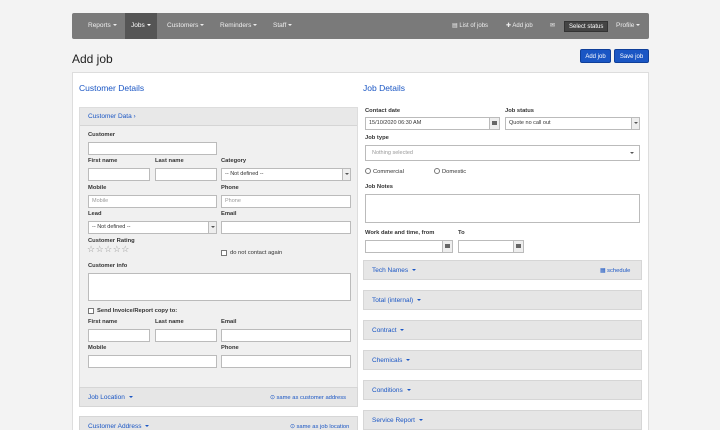 This screenshot has height=430, width=720. Describe the element at coordinates (502, 330) in the screenshot. I see `contract-panel: Contract` at that location.